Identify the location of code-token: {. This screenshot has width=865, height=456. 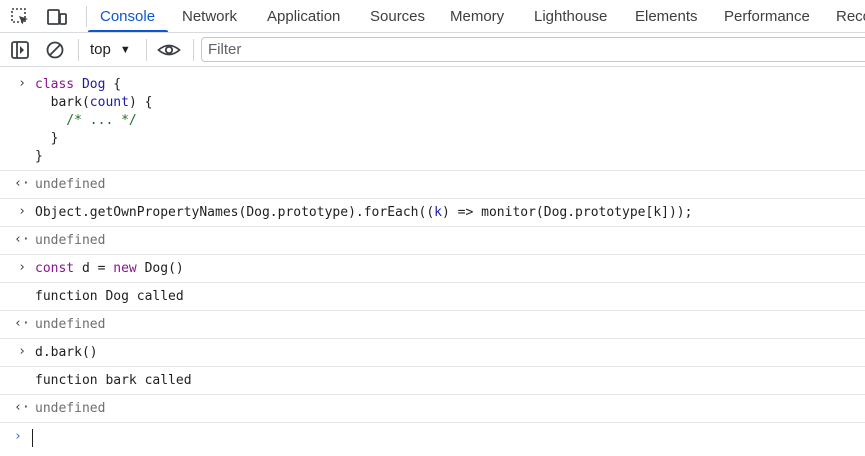
(113, 84).